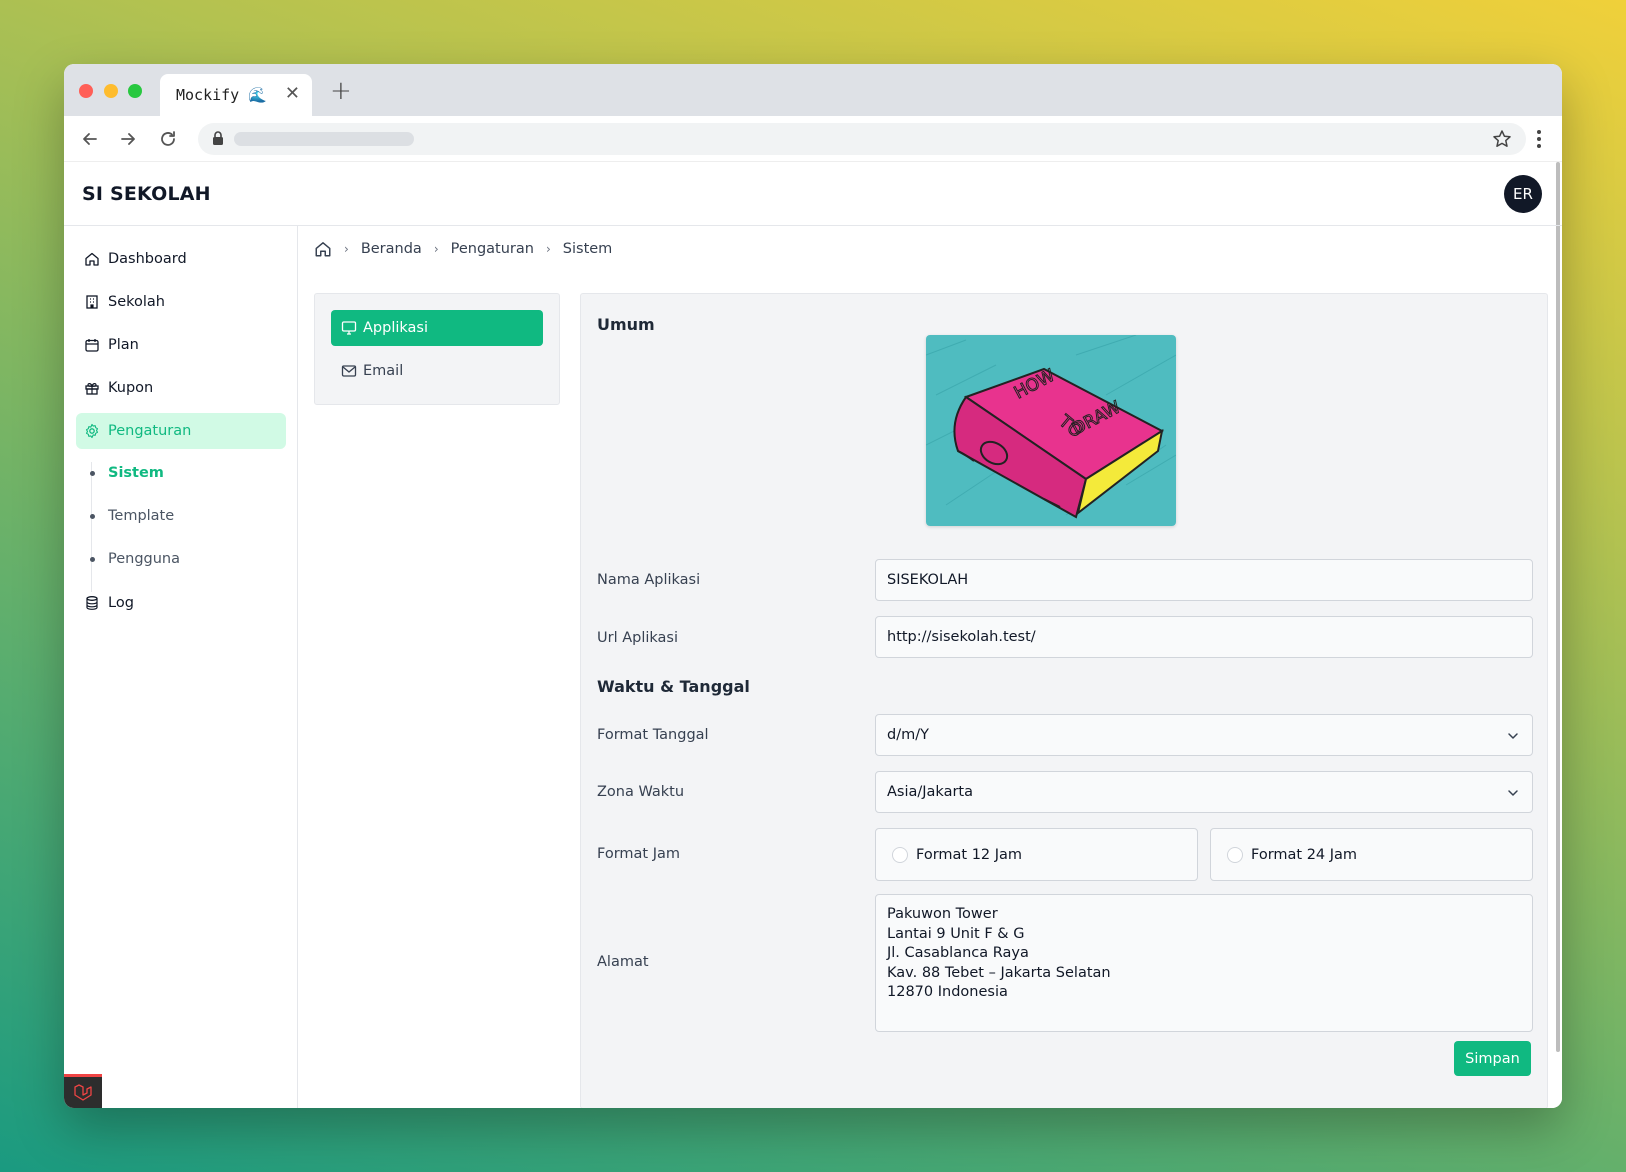 The image size is (1626, 1172). I want to click on lock-icon, so click(218, 138).